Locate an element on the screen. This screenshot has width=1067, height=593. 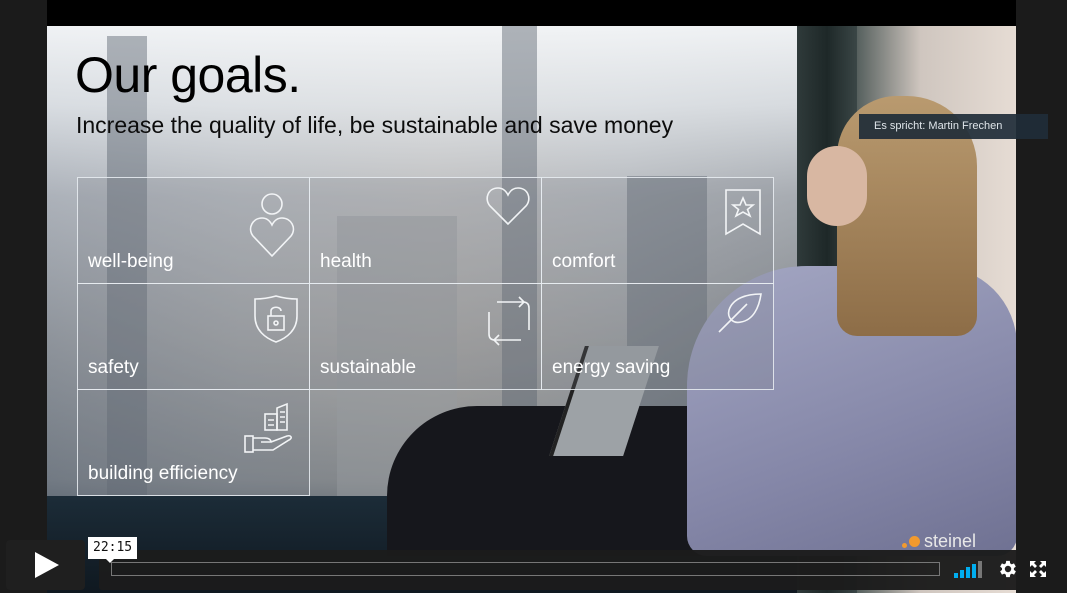
goal-health: health is located at coordinates (425, 230).